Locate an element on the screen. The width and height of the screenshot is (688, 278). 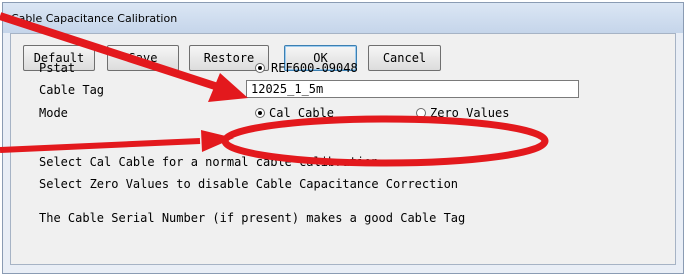
window-title: Cable Capacitance Calibration is located at coordinates (94, 18).